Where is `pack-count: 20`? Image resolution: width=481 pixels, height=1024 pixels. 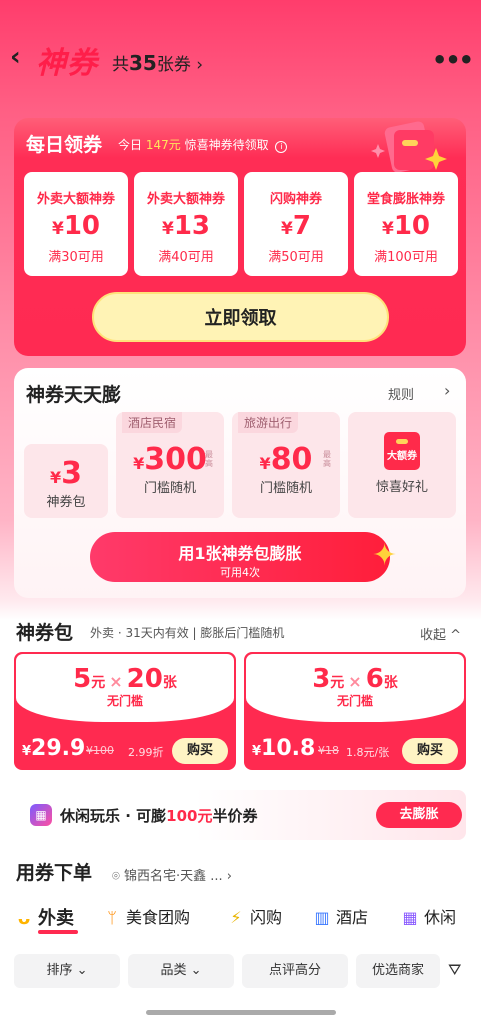 pack-count: 20 is located at coordinates (144, 679).